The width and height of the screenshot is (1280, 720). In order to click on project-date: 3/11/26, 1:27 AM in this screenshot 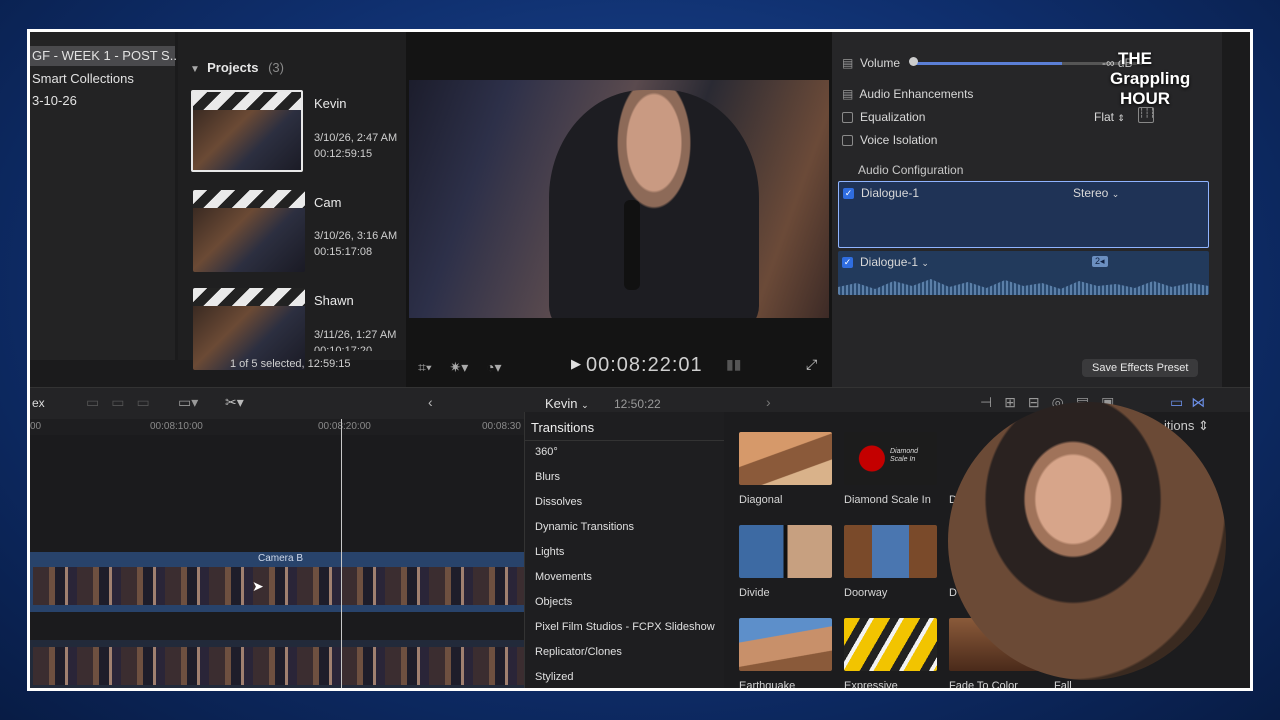, I will do `click(355, 335)`.